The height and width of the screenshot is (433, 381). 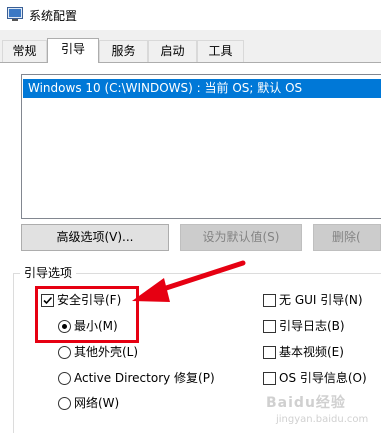 What do you see at coordinates (189, 281) in the screenshot?
I see `annotation-arrow-icon` at bounding box center [189, 281].